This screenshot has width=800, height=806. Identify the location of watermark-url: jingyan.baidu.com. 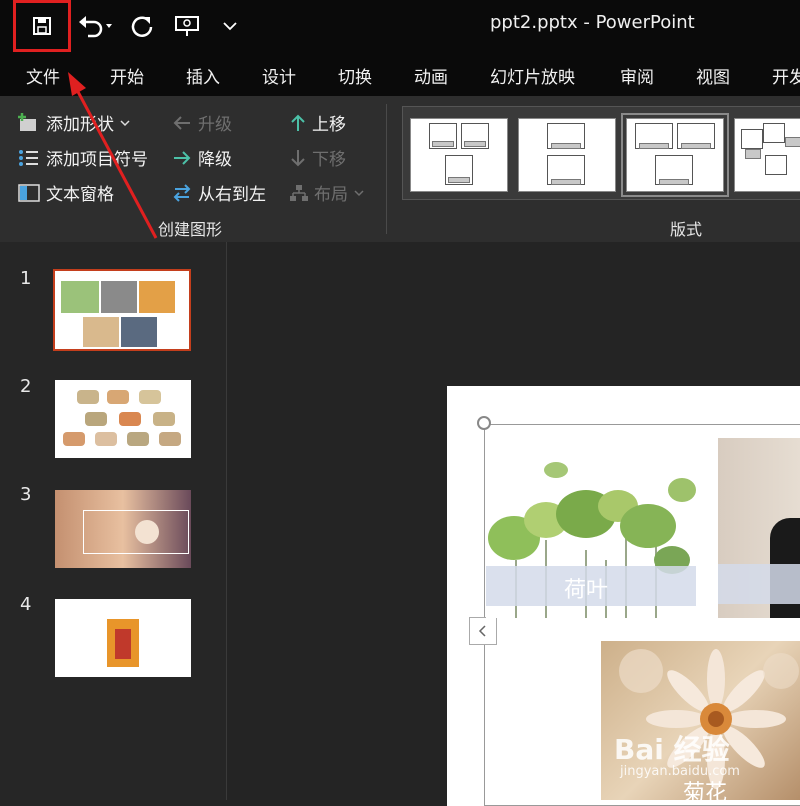
(680, 771).